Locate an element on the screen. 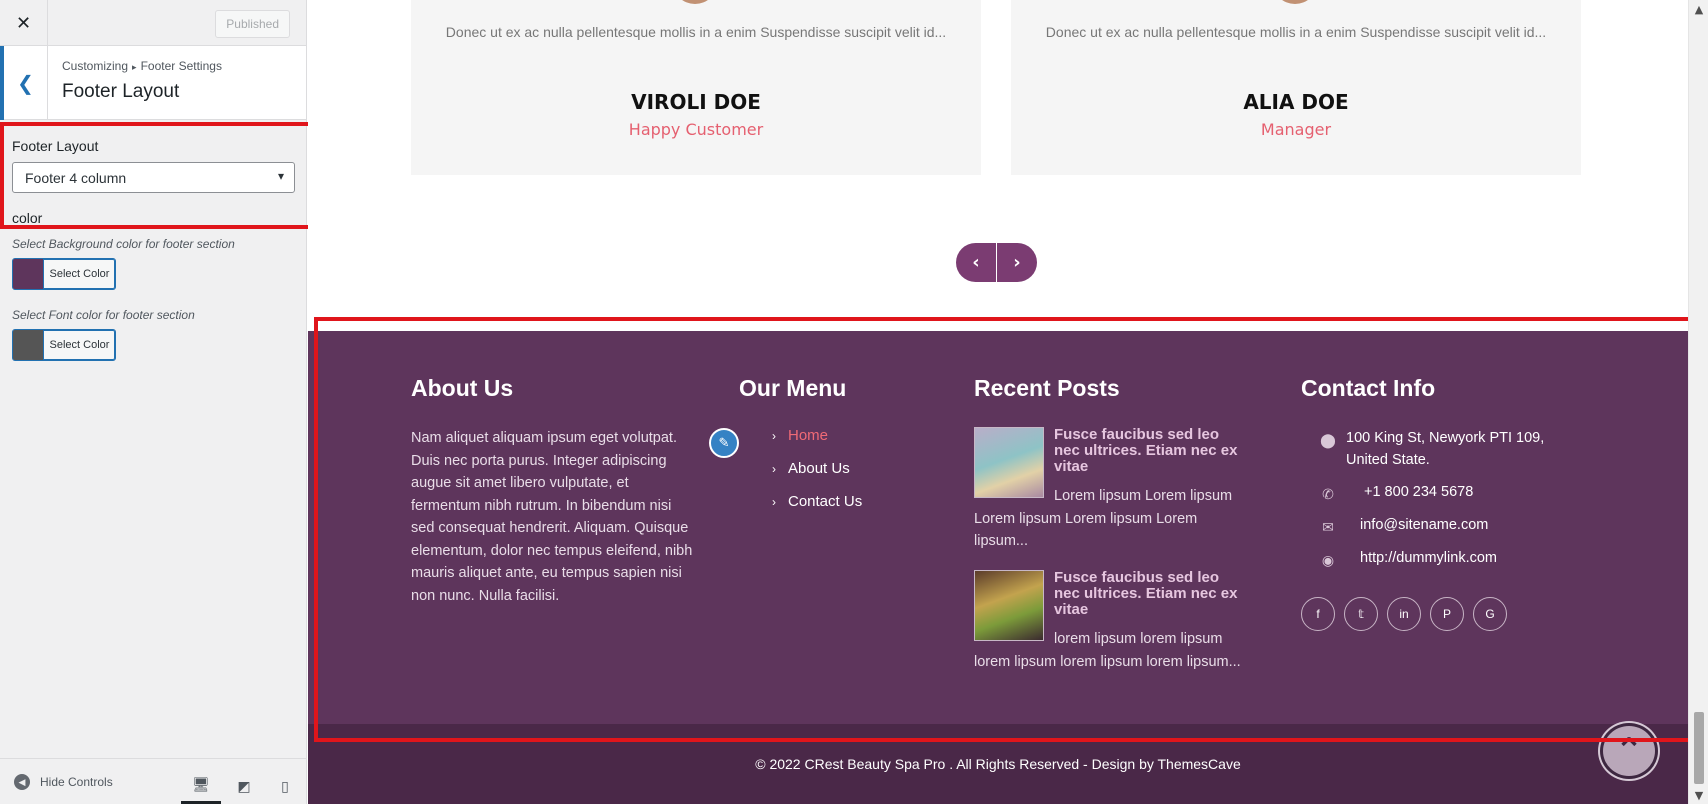  scroll-down-icon: ▼ is located at coordinates (1698, 795).